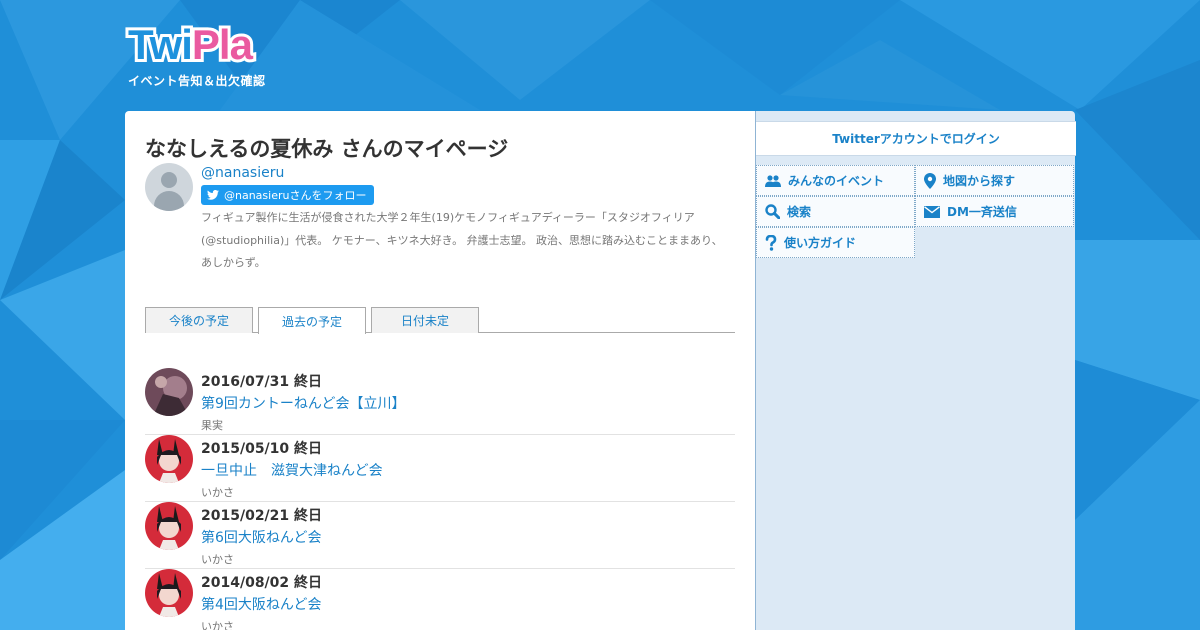 This screenshot has height=630, width=1200. What do you see at coordinates (799, 212) in the screenshot?
I see `menu-item-label: 検索` at bounding box center [799, 212].